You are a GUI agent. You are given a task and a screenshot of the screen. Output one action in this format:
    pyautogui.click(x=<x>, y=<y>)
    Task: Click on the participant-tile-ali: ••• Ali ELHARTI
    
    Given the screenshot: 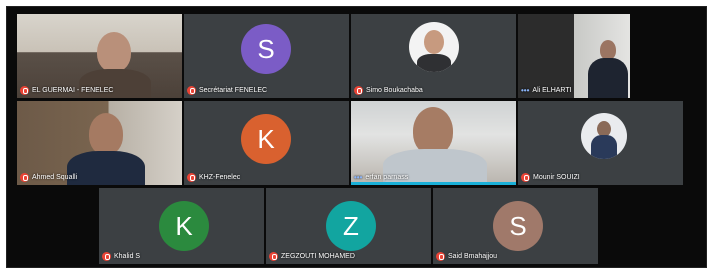 What is the action you would take?
    pyautogui.click(x=574, y=56)
    